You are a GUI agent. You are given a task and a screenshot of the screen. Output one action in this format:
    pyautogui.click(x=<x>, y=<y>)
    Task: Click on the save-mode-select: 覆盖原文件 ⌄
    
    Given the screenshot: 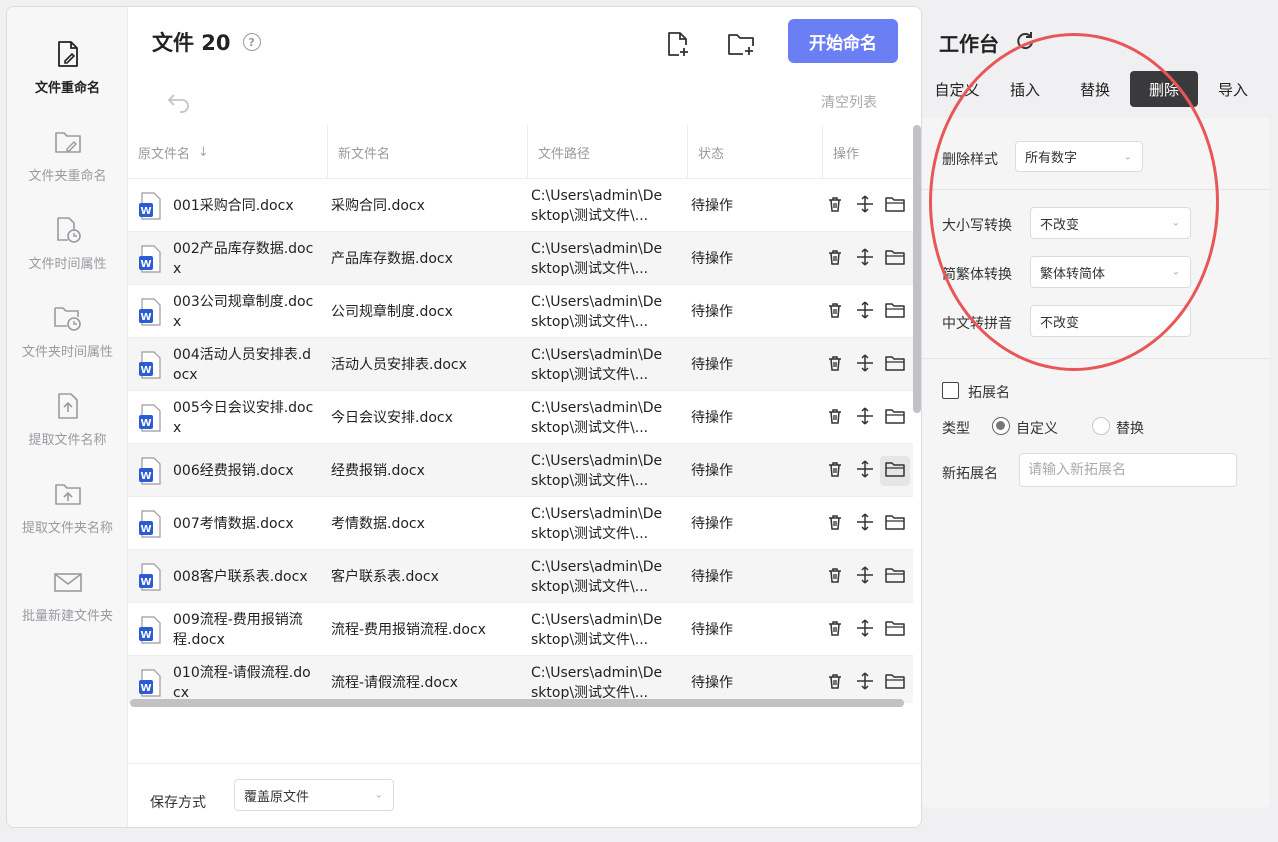 What is the action you would take?
    pyautogui.click(x=314, y=795)
    